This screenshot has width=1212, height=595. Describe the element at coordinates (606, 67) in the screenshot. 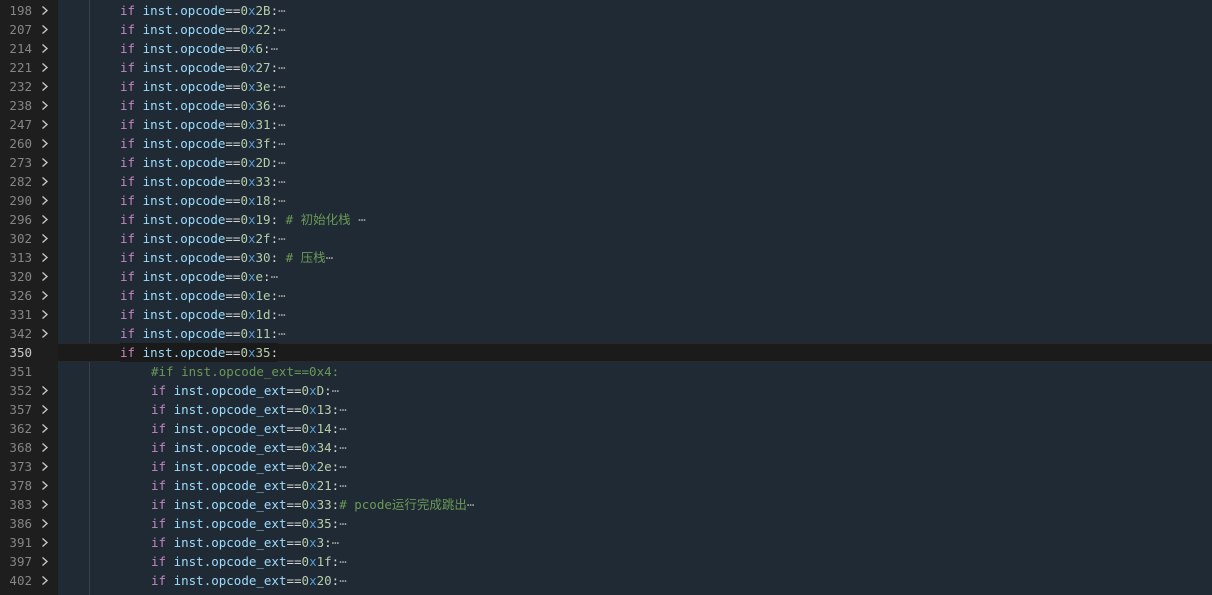

I see `code-line: 221 if inst.opcode==0x27:⋯` at that location.